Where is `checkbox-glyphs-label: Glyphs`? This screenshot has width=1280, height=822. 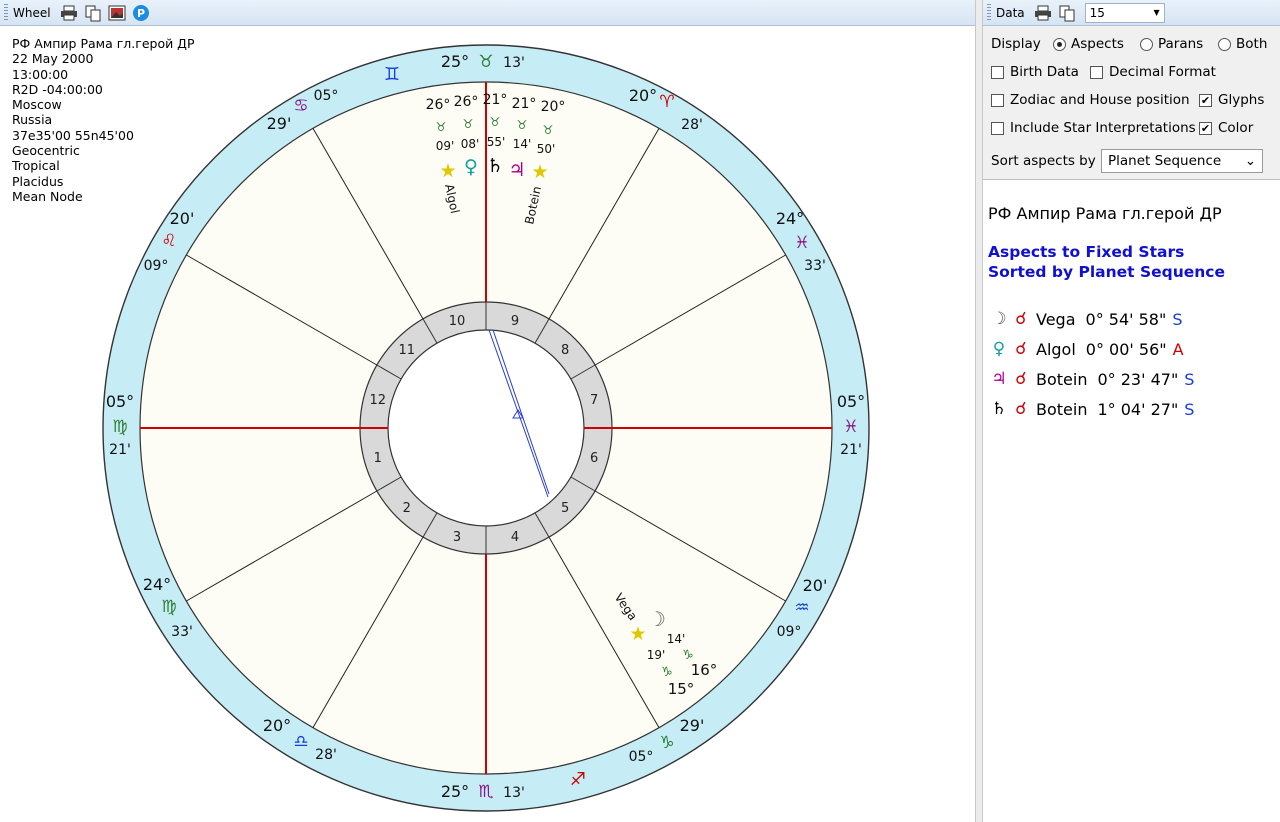 checkbox-glyphs-label: Glyphs is located at coordinates (1241, 100).